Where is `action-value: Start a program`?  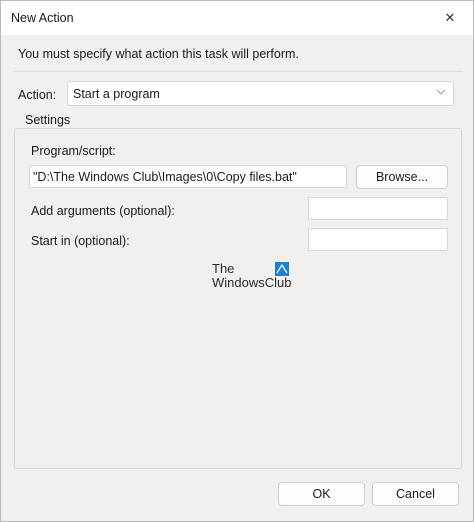 action-value: Start a program is located at coordinates (116, 93).